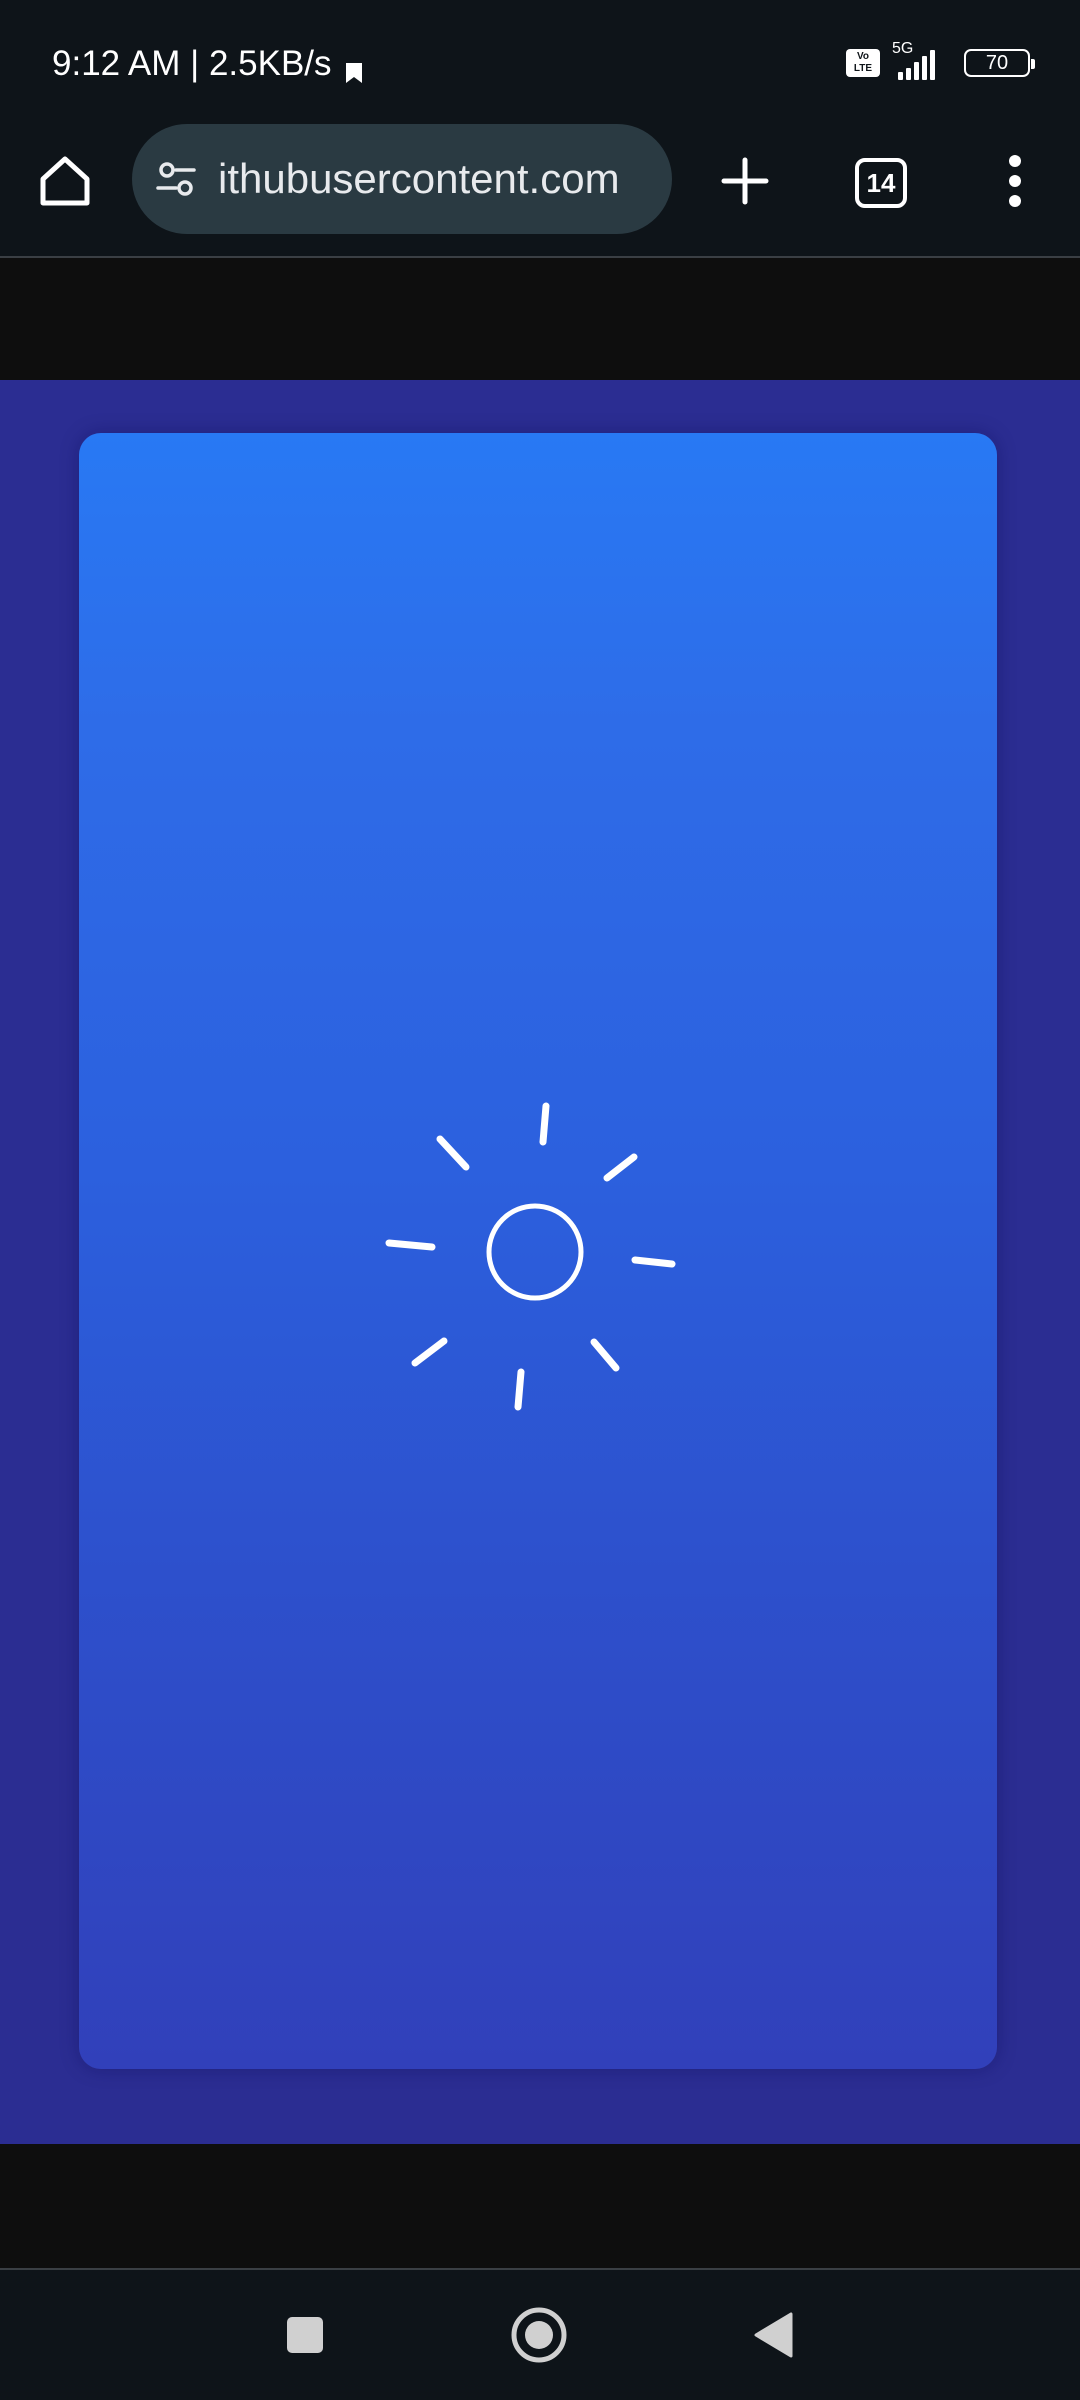 This screenshot has height=2400, width=1080. I want to click on signal-icon: 5G, so click(922, 60).